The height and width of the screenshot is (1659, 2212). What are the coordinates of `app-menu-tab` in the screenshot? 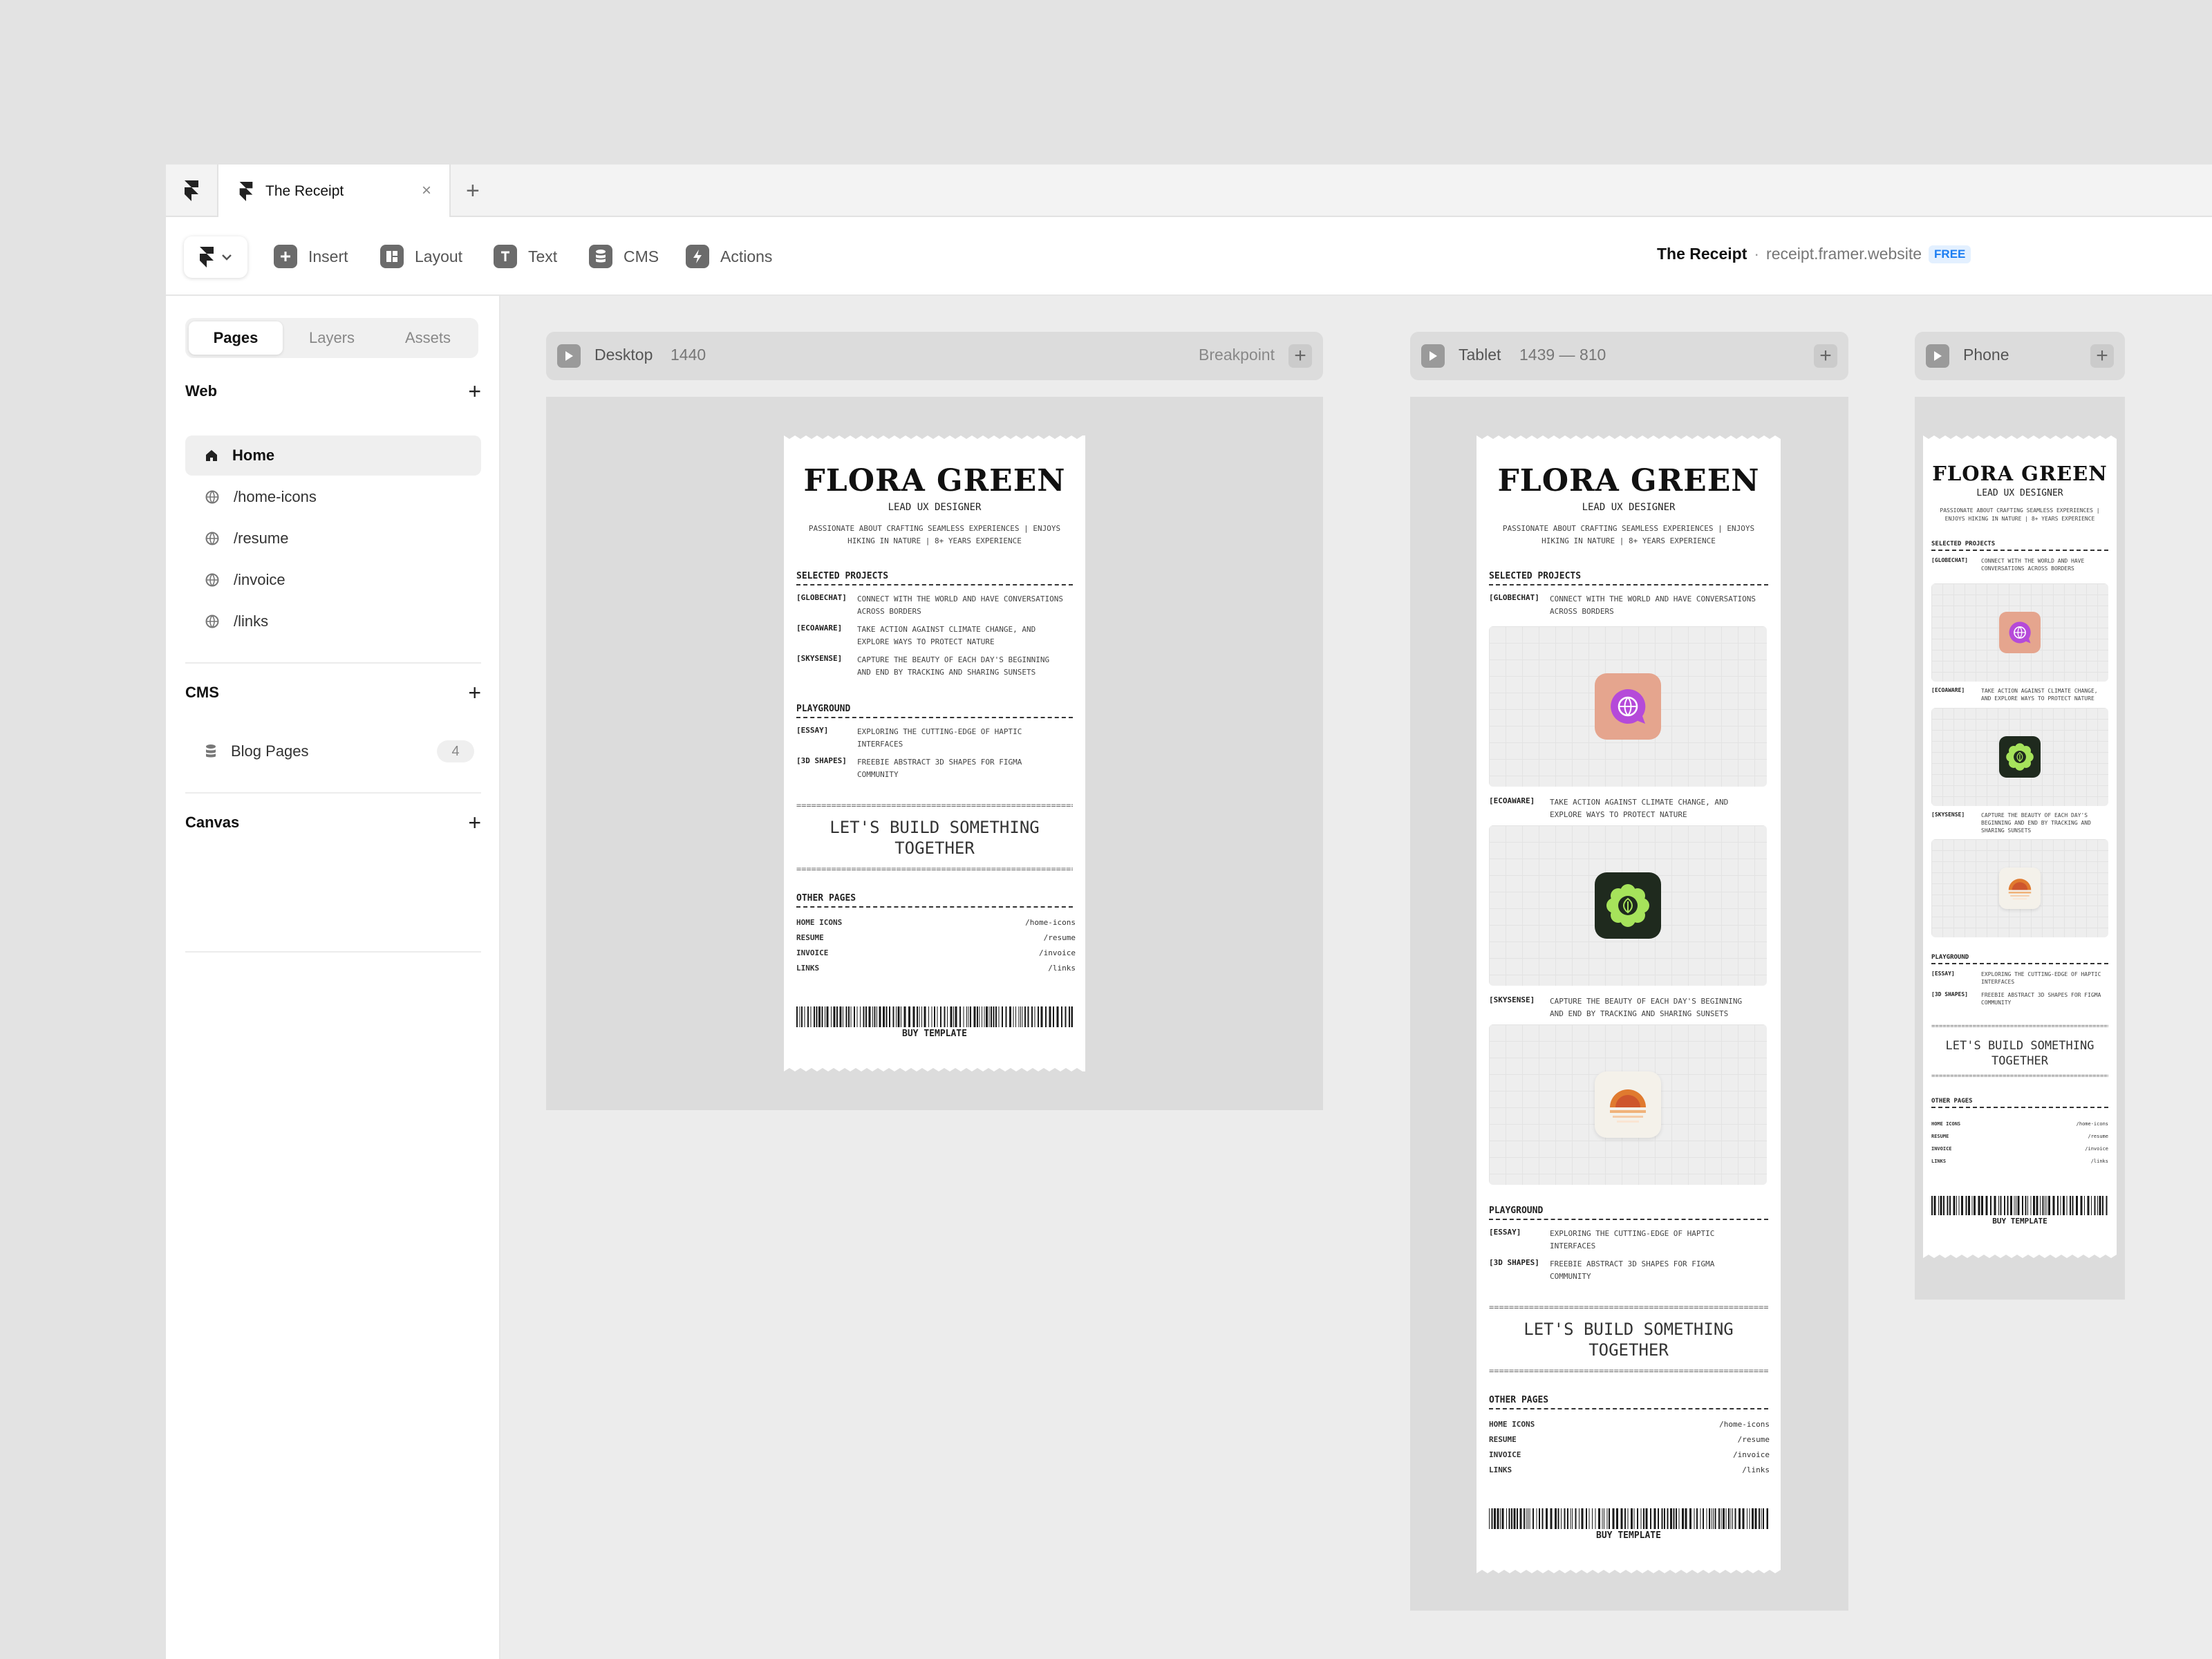 It's located at (192, 191).